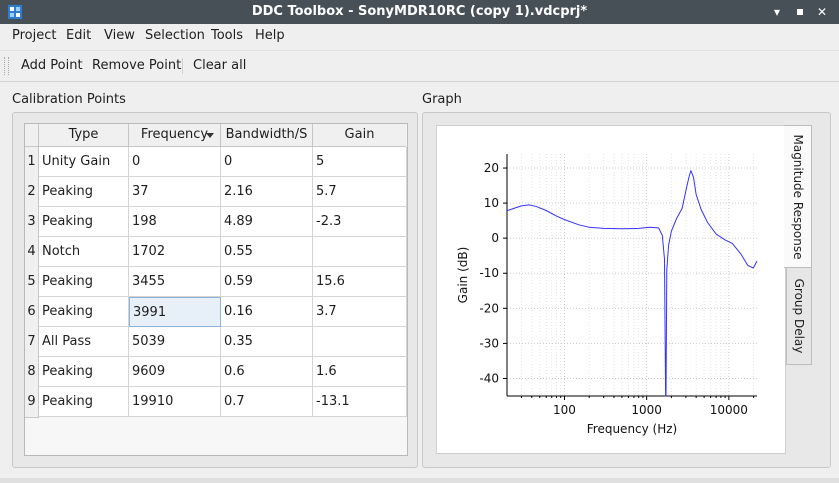 This screenshot has height=483, width=839. What do you see at coordinates (6, 66) in the screenshot?
I see `toolbar-grip` at bounding box center [6, 66].